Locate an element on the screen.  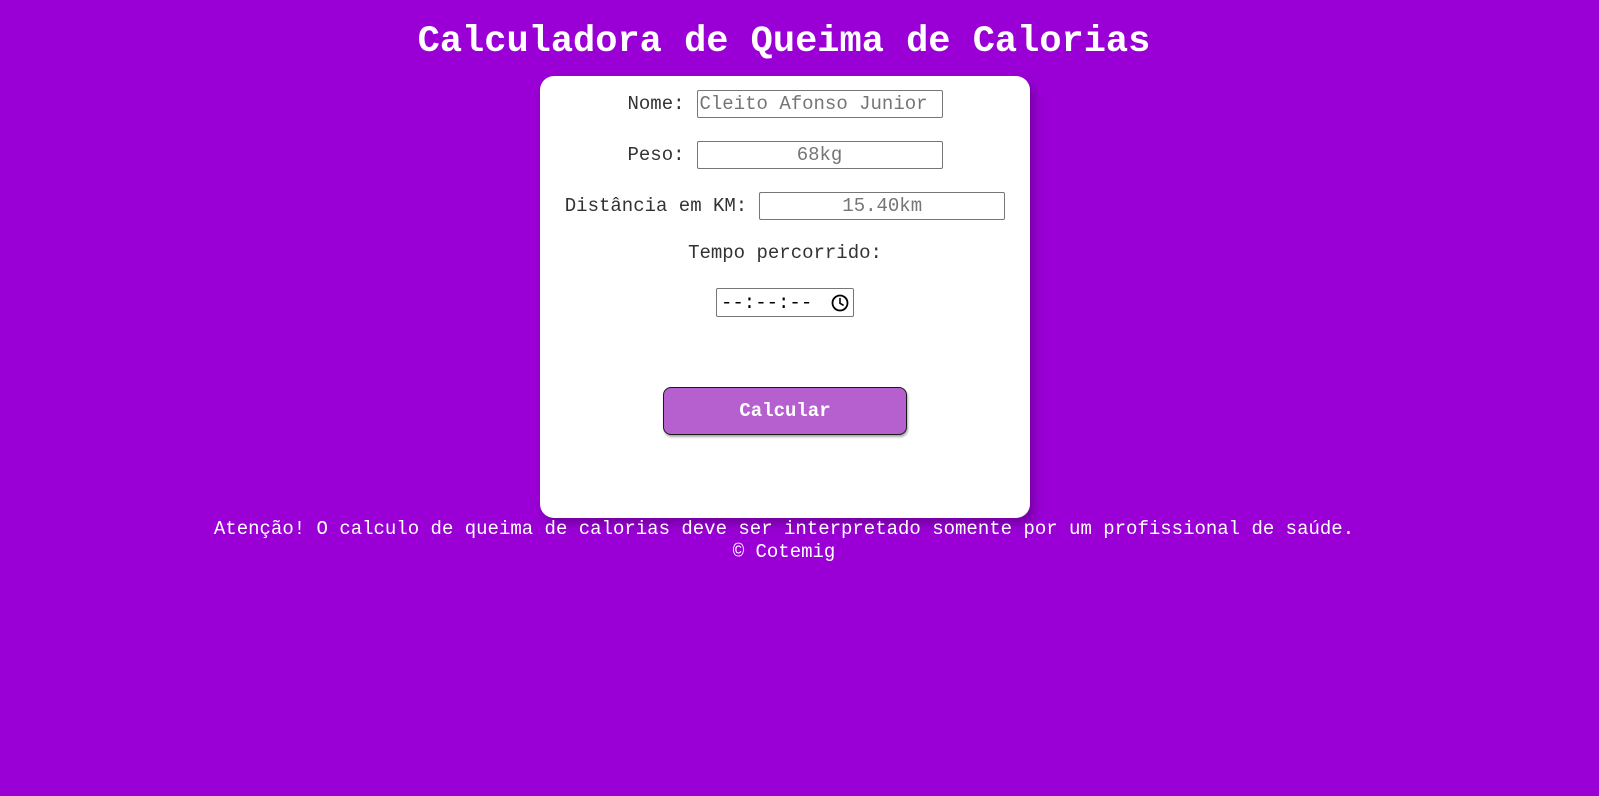
tempo-label-row: Tempo percorrido: is located at coordinates (785, 253).